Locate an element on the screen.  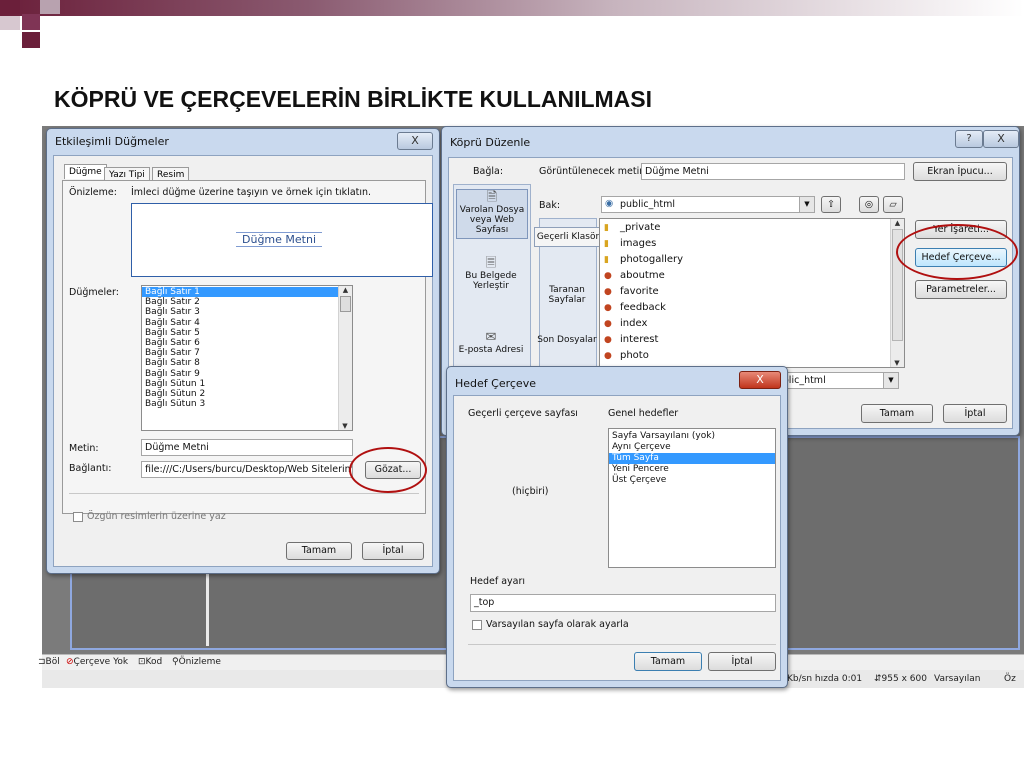
file-name: photo is located at coordinates (634, 355).